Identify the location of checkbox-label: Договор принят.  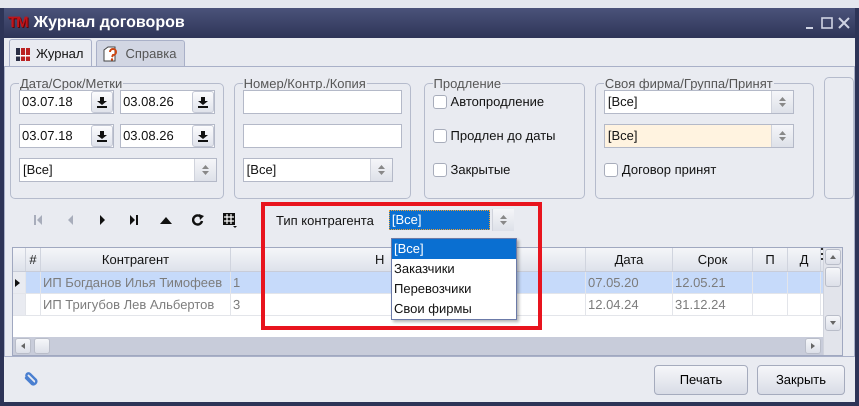
(669, 170).